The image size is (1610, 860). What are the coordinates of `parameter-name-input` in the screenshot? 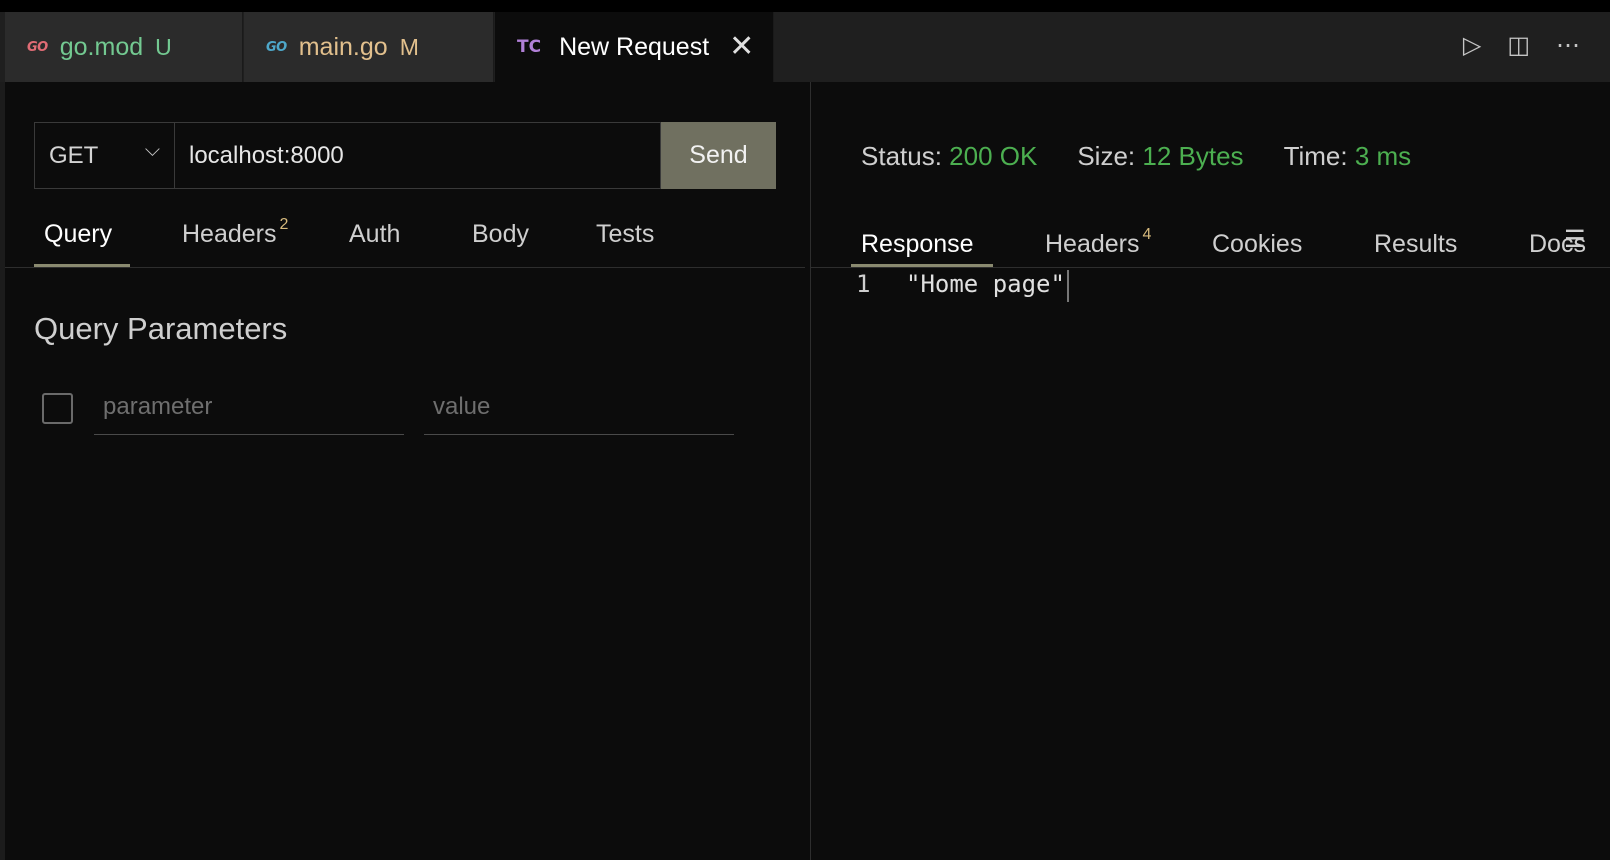 It's located at (249, 407).